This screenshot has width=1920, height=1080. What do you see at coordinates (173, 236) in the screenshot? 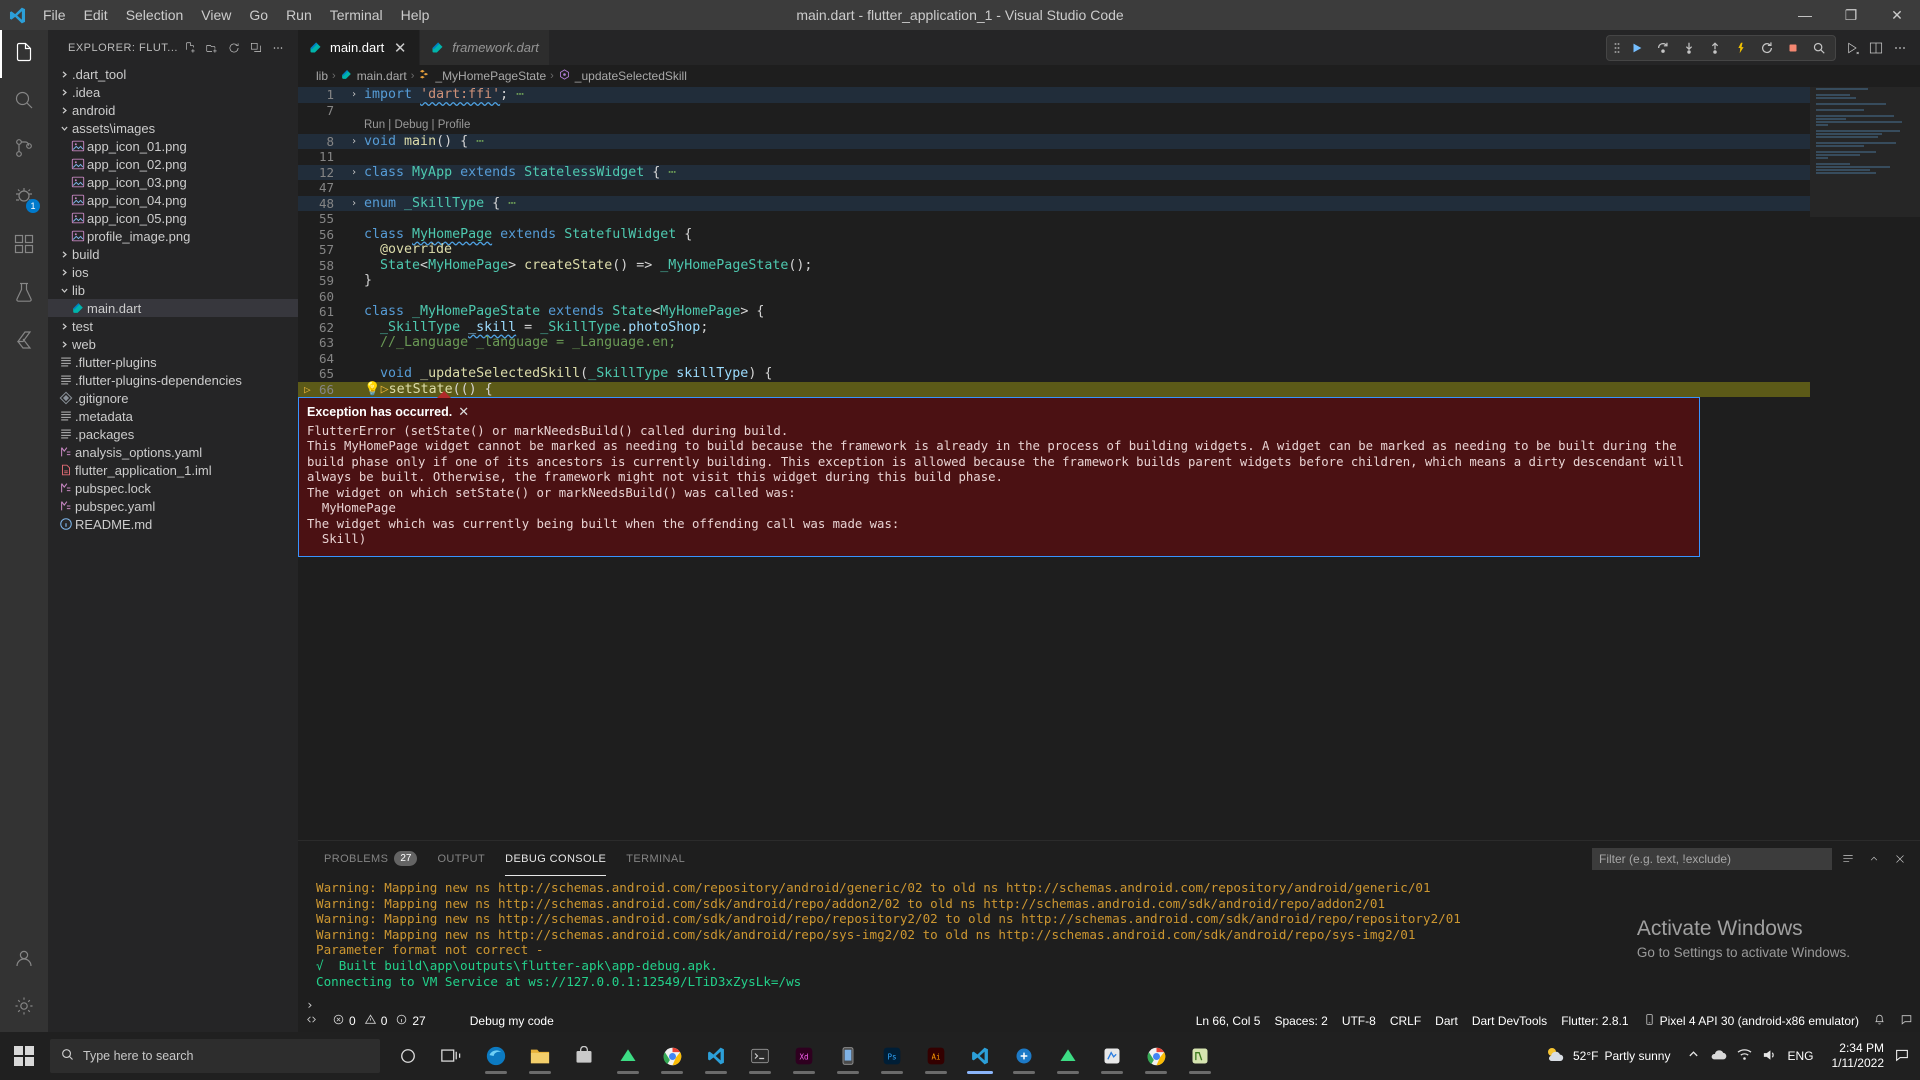
I see `tree-item-profile-image-png: profile_image.png` at bounding box center [173, 236].